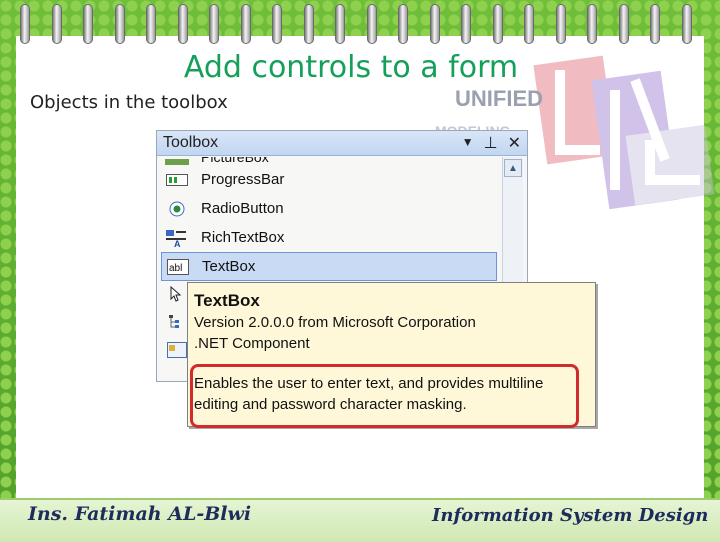  I want to click on toolbox-item-label: PictureBox, so click(235, 161).